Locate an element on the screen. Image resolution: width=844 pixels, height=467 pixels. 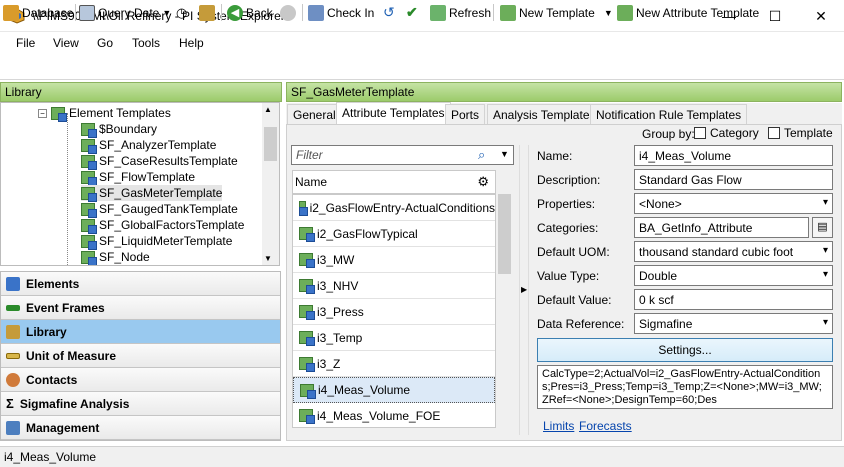
gear-icon: ⚙ is located at coordinates (483, 182).